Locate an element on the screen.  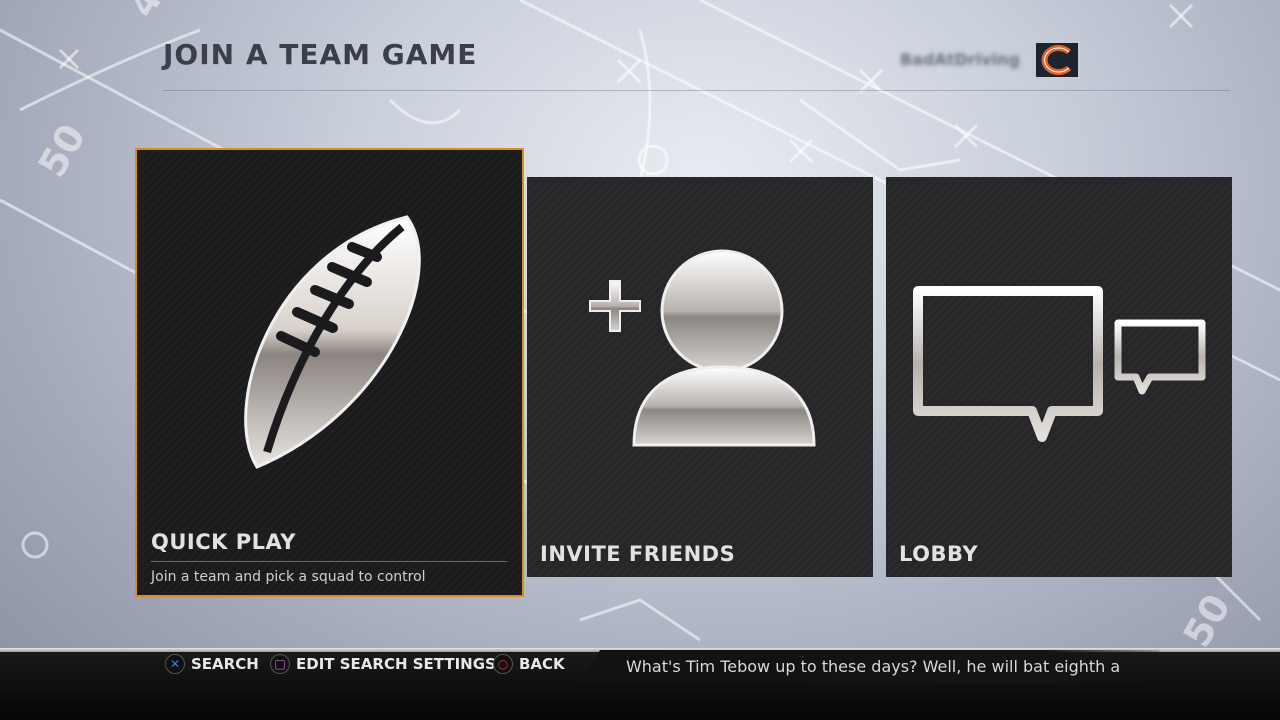
chat-bubbles-icon is located at coordinates (1059, 364).